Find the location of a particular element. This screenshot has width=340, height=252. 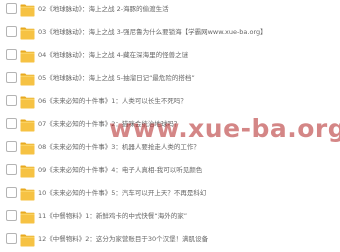

folder-name: 06《未来必知的十件事》1：人类可以长生不死吗？ is located at coordinates (112, 101).